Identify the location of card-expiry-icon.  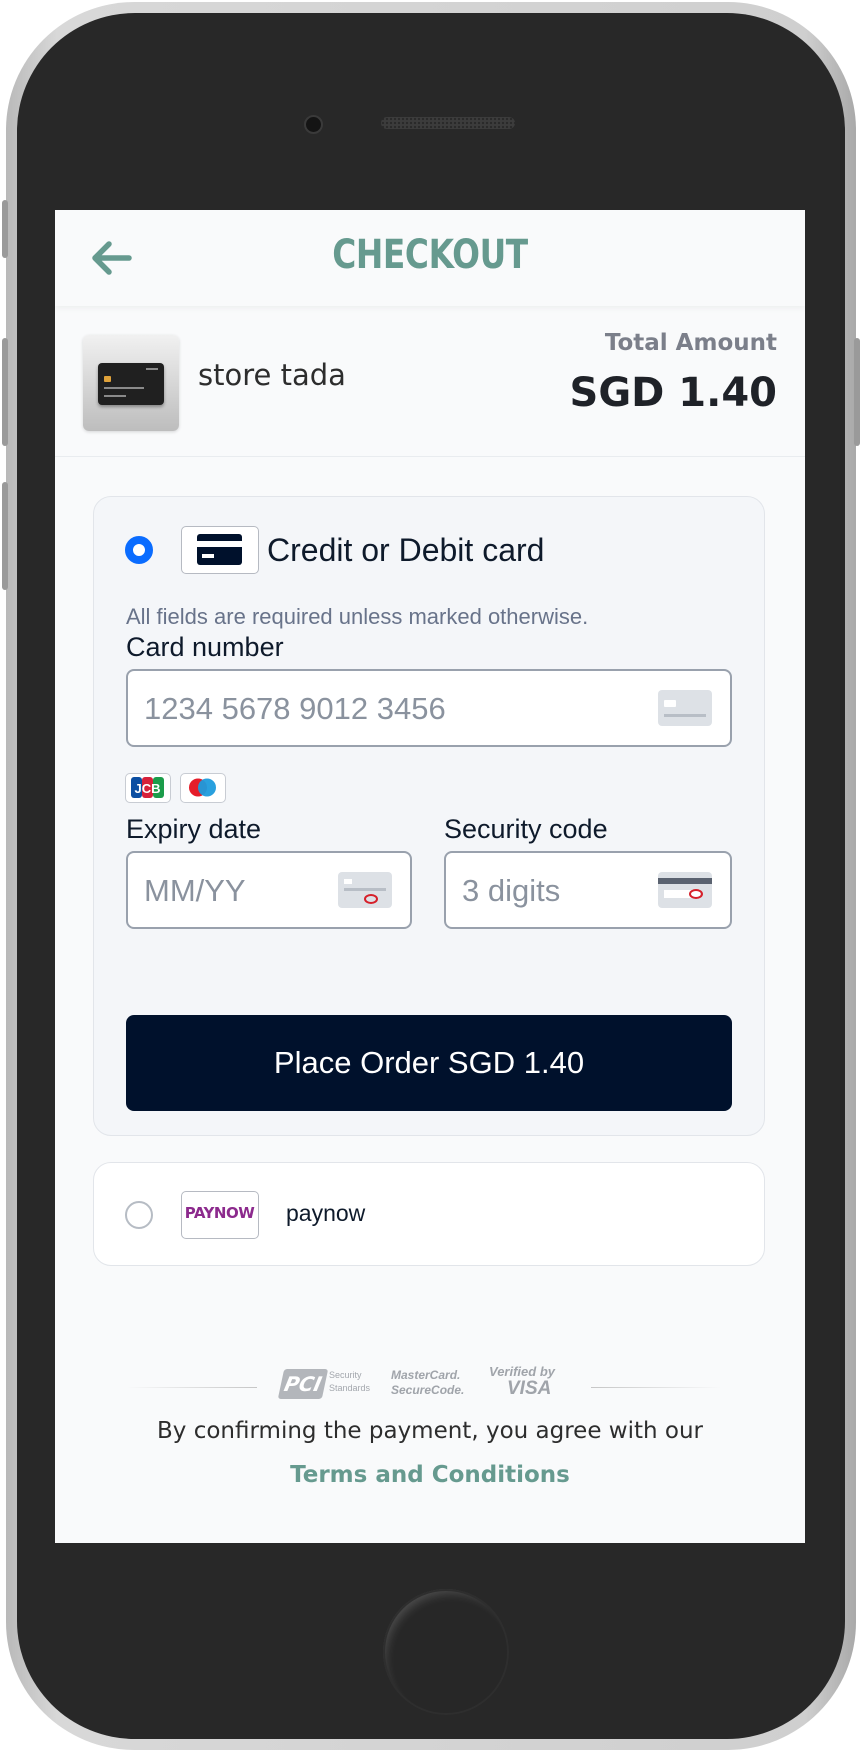
(365, 890).